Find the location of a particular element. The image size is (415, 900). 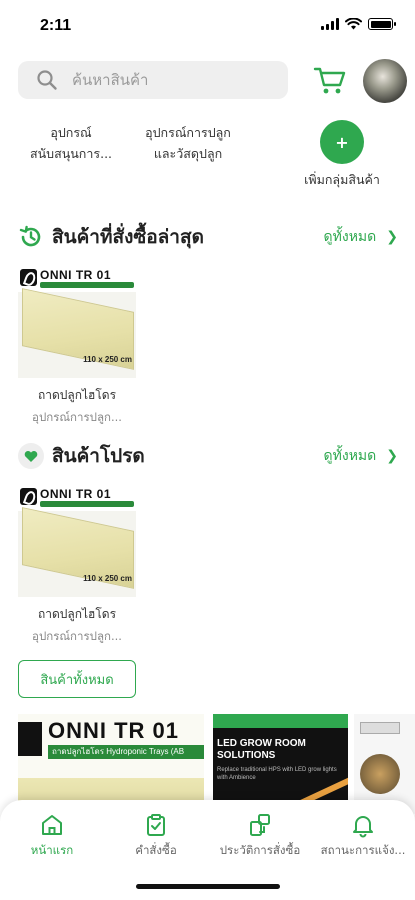

battery-icon is located at coordinates (382, 24).